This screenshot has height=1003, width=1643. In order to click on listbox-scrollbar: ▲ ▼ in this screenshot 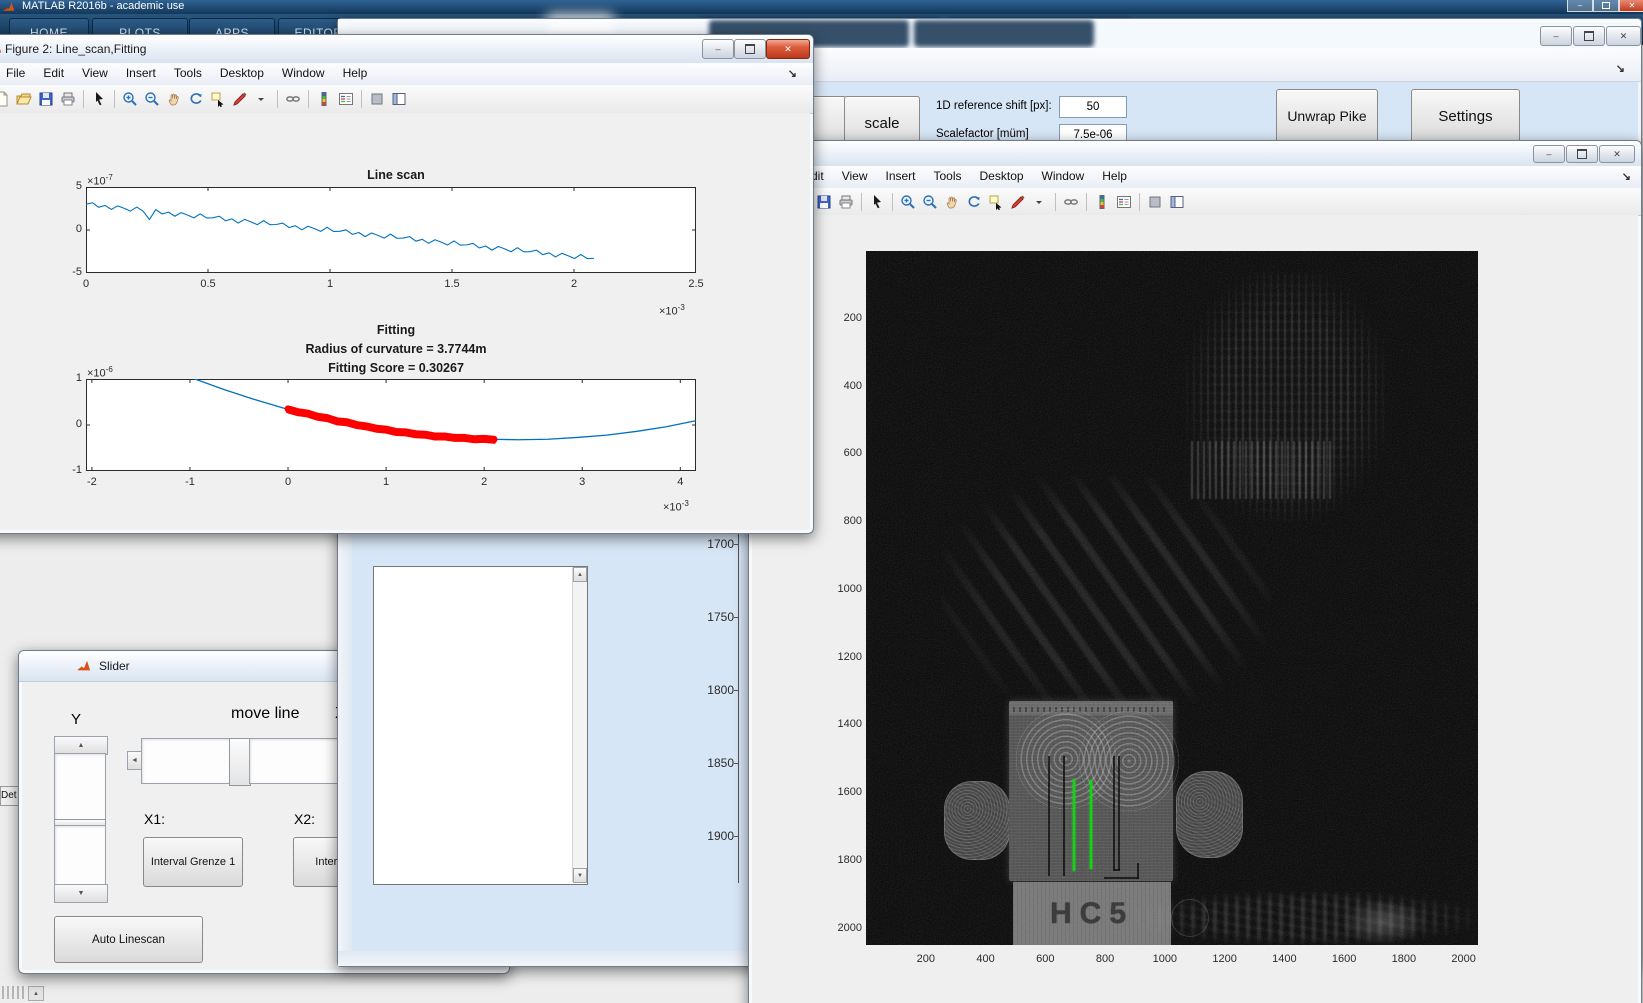, I will do `click(579, 725)`.